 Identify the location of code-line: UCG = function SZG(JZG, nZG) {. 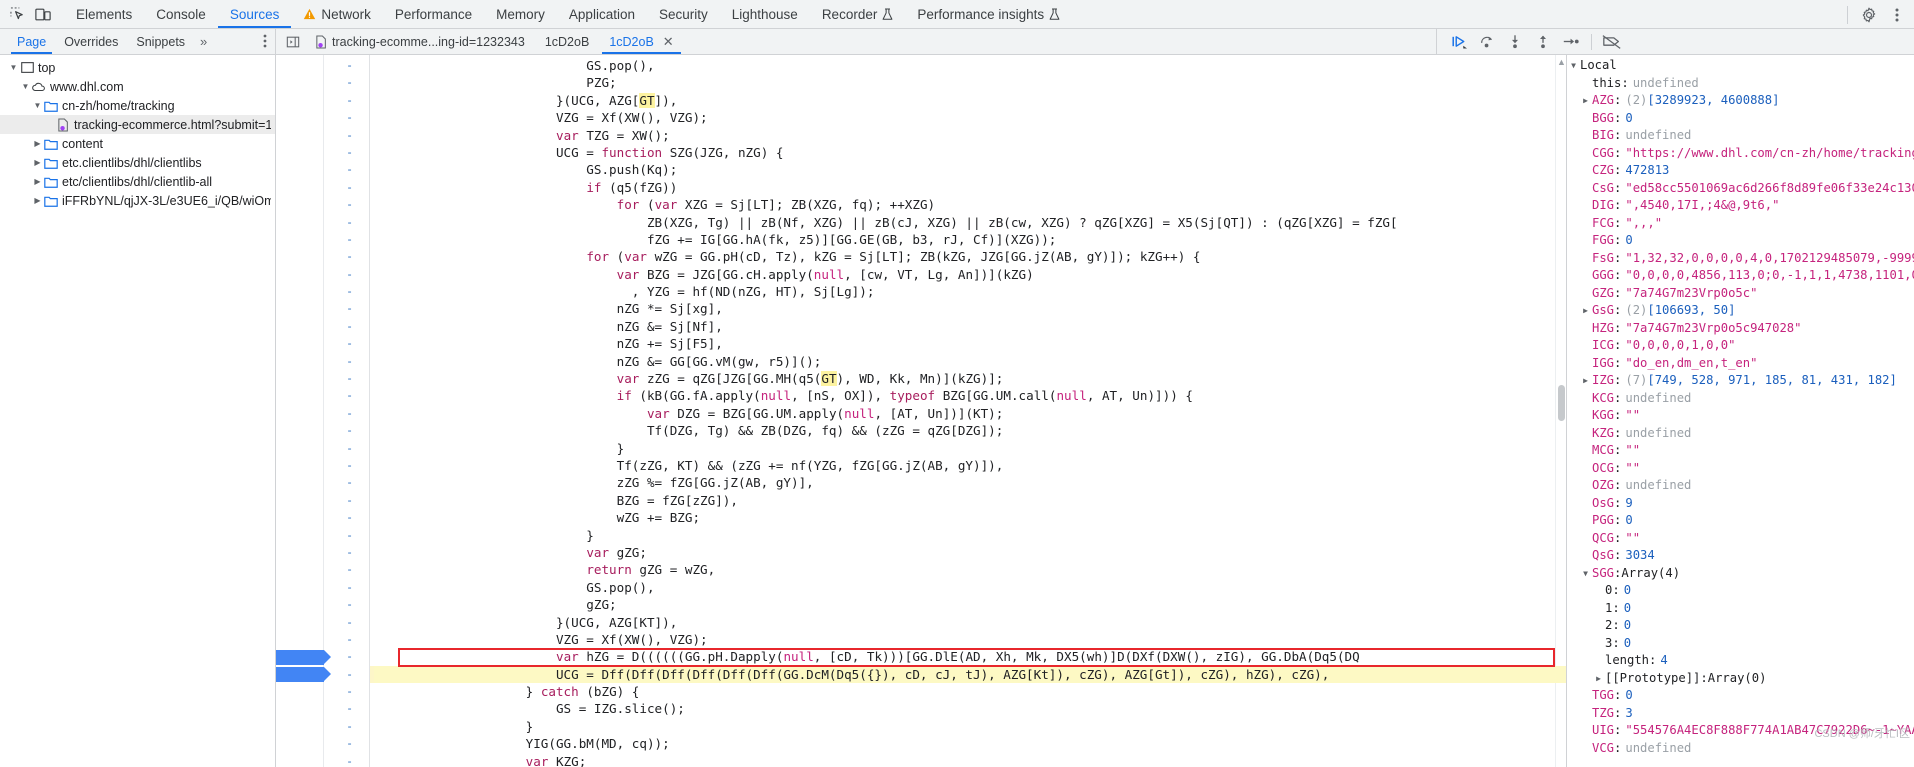
(970, 152).